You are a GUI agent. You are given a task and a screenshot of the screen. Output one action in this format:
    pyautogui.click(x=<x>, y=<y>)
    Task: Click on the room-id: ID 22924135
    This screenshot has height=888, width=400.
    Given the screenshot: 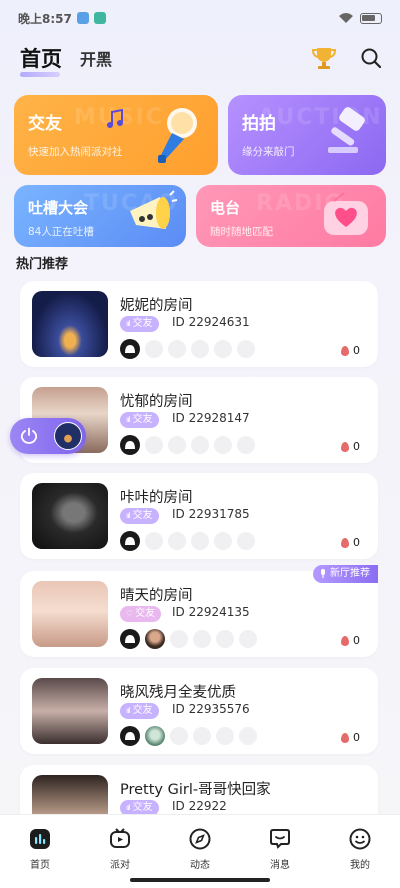 What is the action you would take?
    pyautogui.click(x=211, y=612)
    